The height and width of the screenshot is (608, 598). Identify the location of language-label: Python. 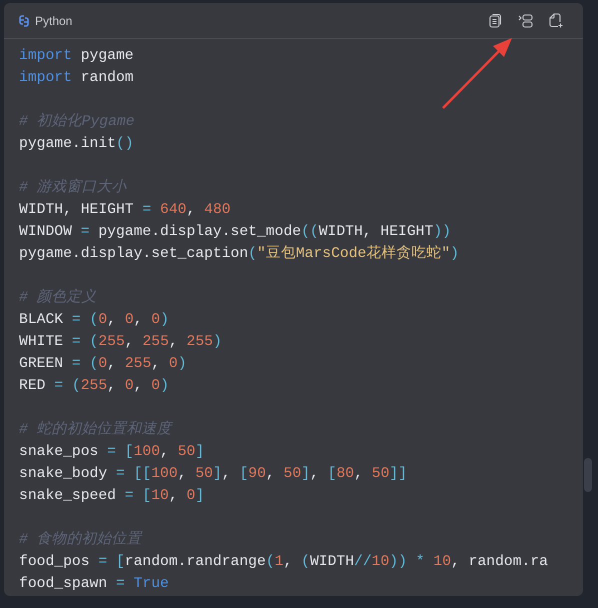
(53, 21).